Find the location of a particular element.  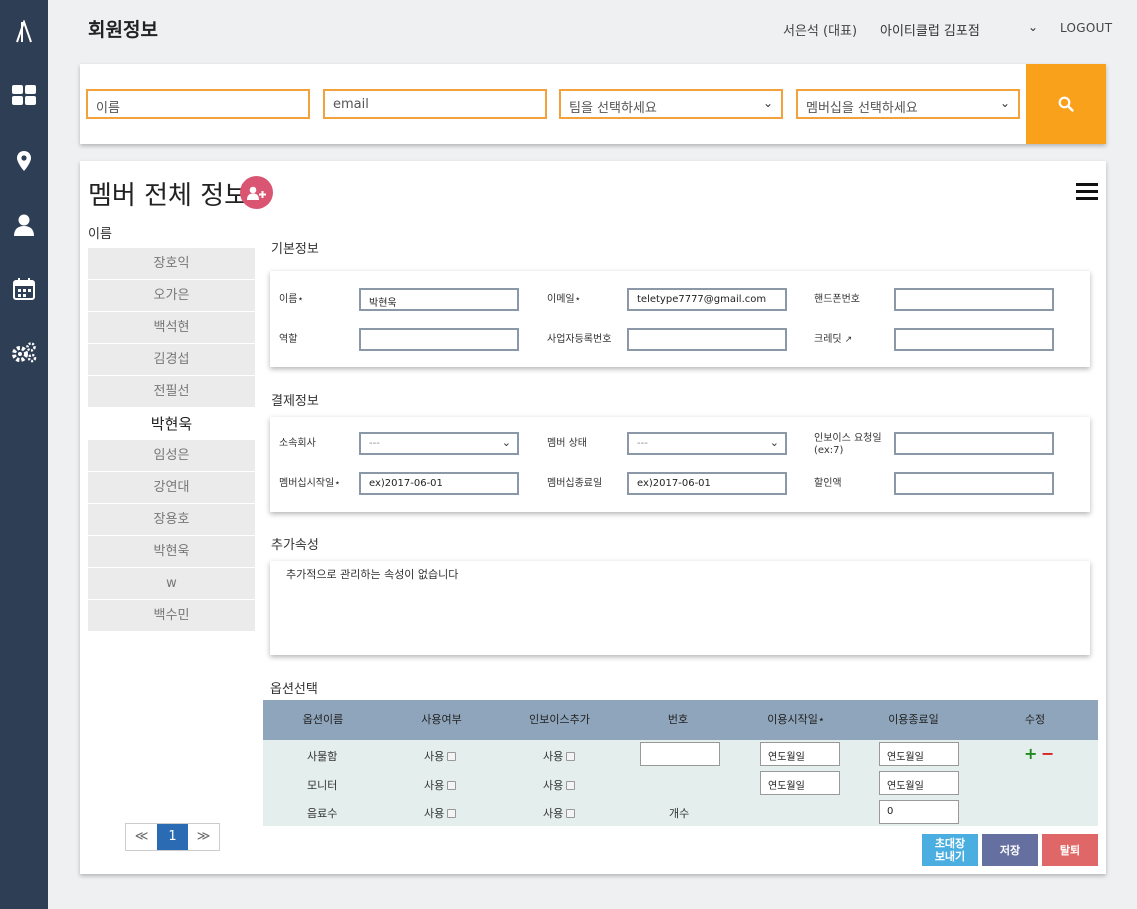

membership-end-field: ex)2017-06-01 is located at coordinates (707, 483).